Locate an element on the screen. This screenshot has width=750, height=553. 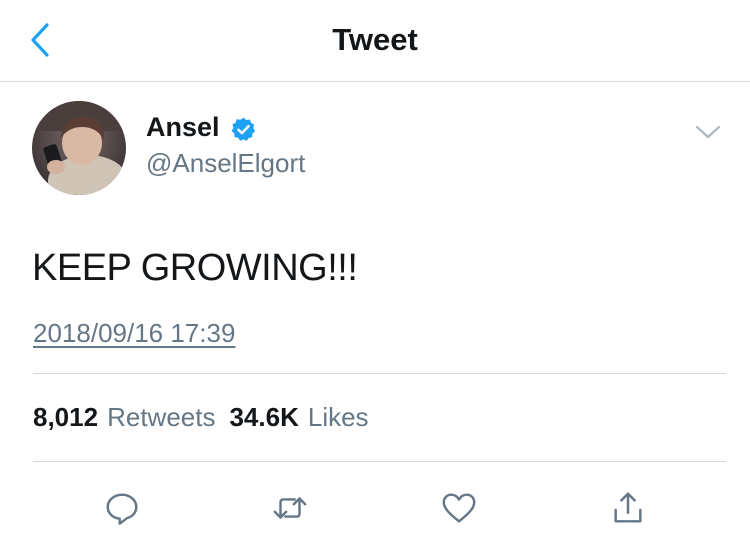
page-title: Tweet is located at coordinates (375, 39).